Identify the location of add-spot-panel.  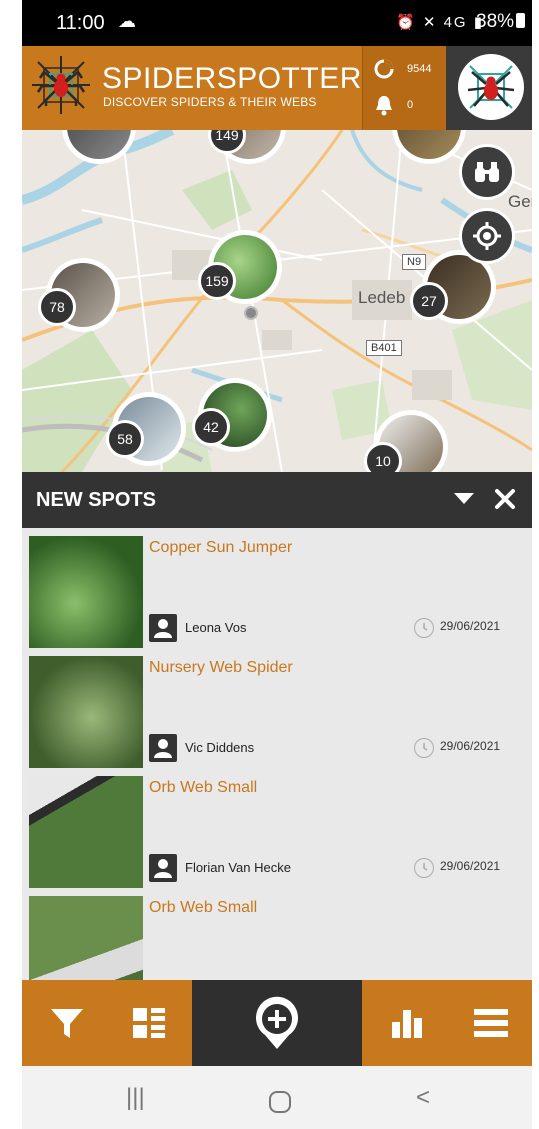
(277, 1023).